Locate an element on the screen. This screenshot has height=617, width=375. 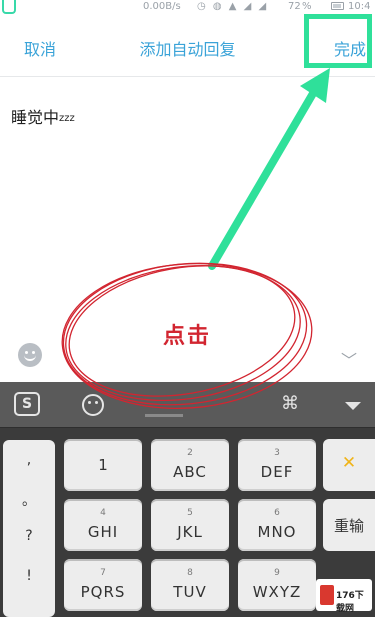
delete-icon: ✕ is located at coordinates (349, 463).